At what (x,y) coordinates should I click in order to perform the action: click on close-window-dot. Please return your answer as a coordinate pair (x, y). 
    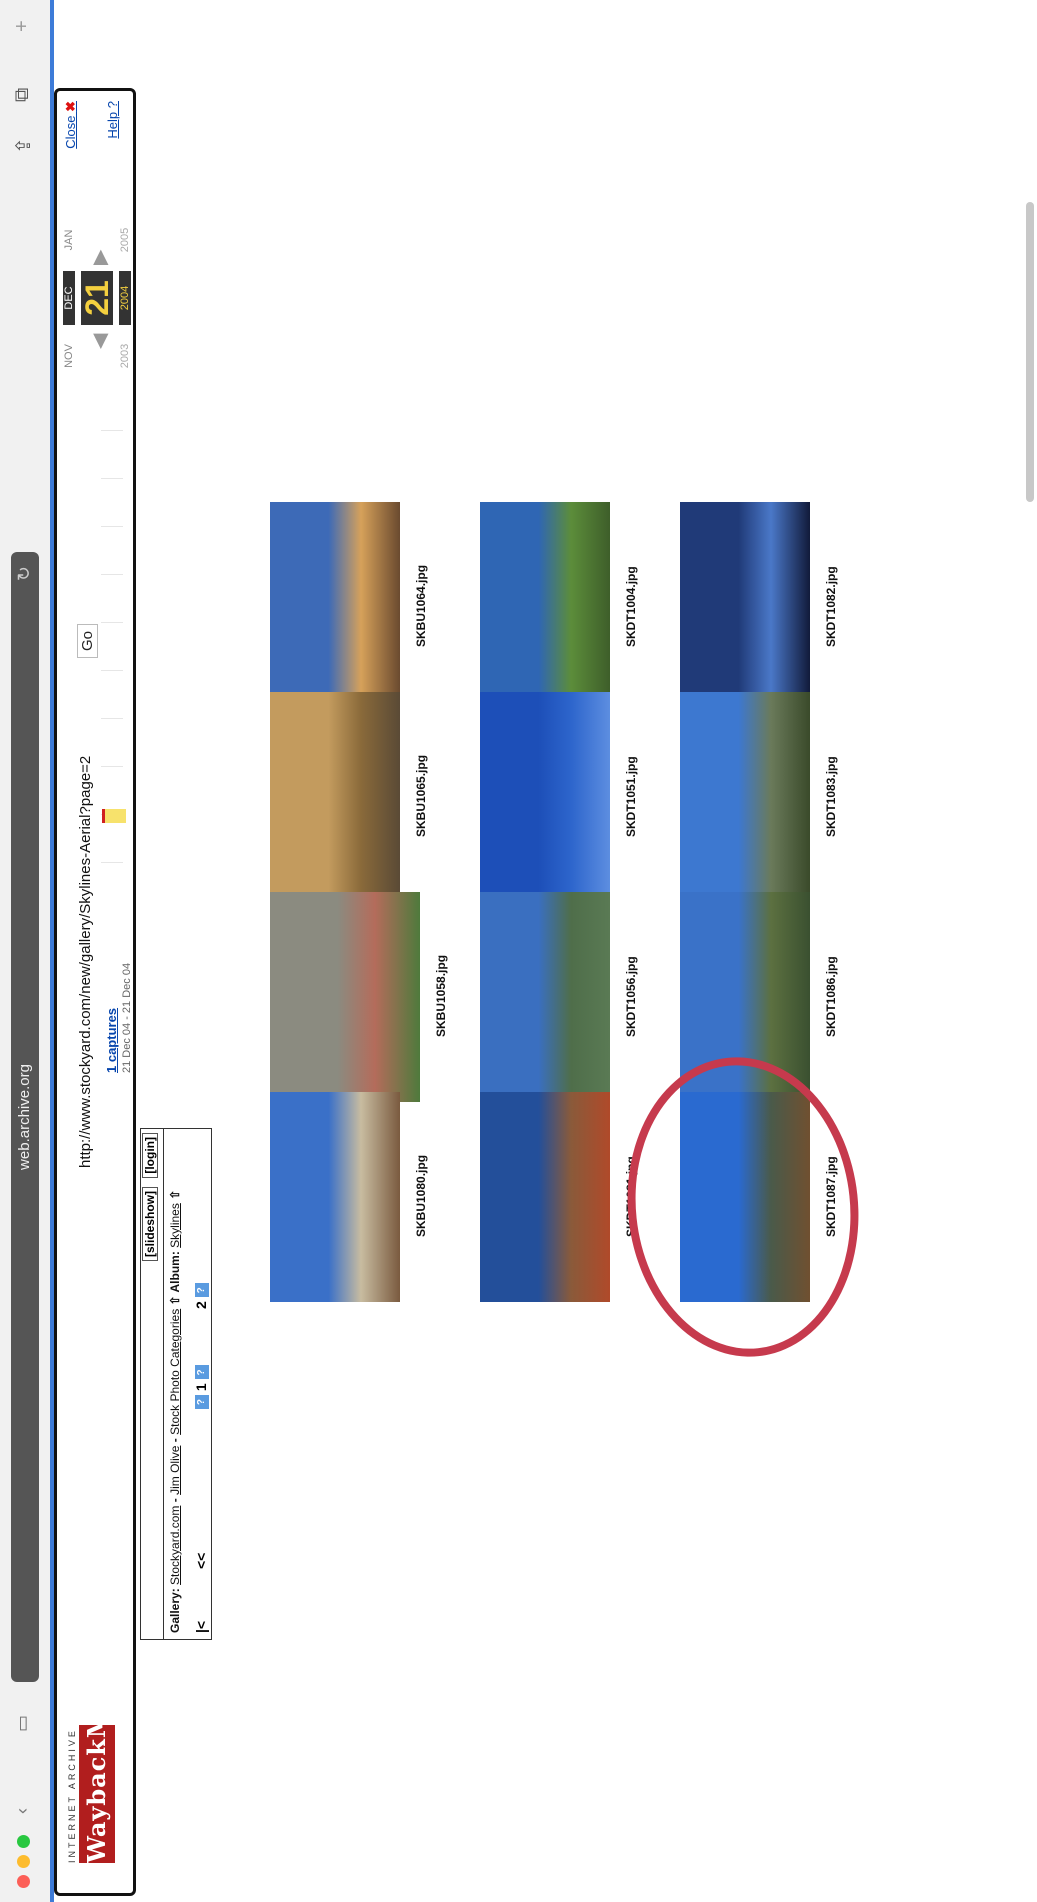
    Looking at the image, I should click on (23, 1881).